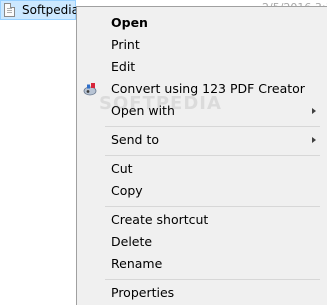 Image resolution: width=327 pixels, height=305 pixels. I want to click on menu-item-edit: Edit, so click(202, 67).